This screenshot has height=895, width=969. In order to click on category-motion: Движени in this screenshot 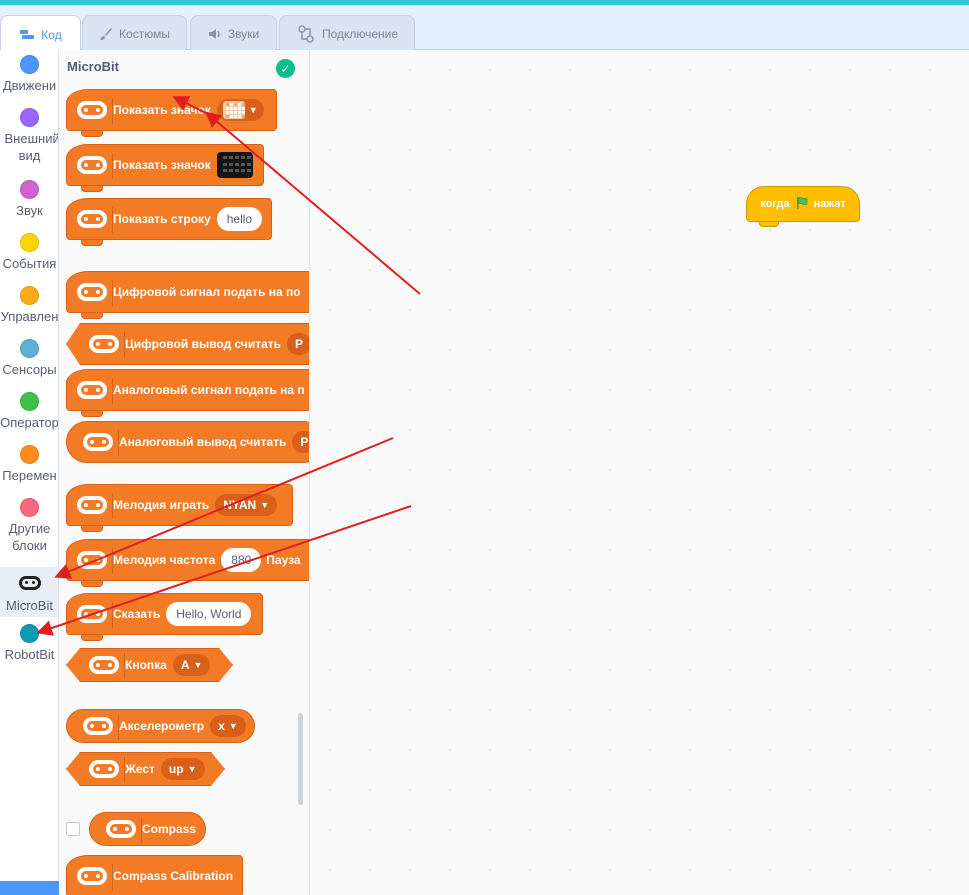, I will do `click(29, 74)`.